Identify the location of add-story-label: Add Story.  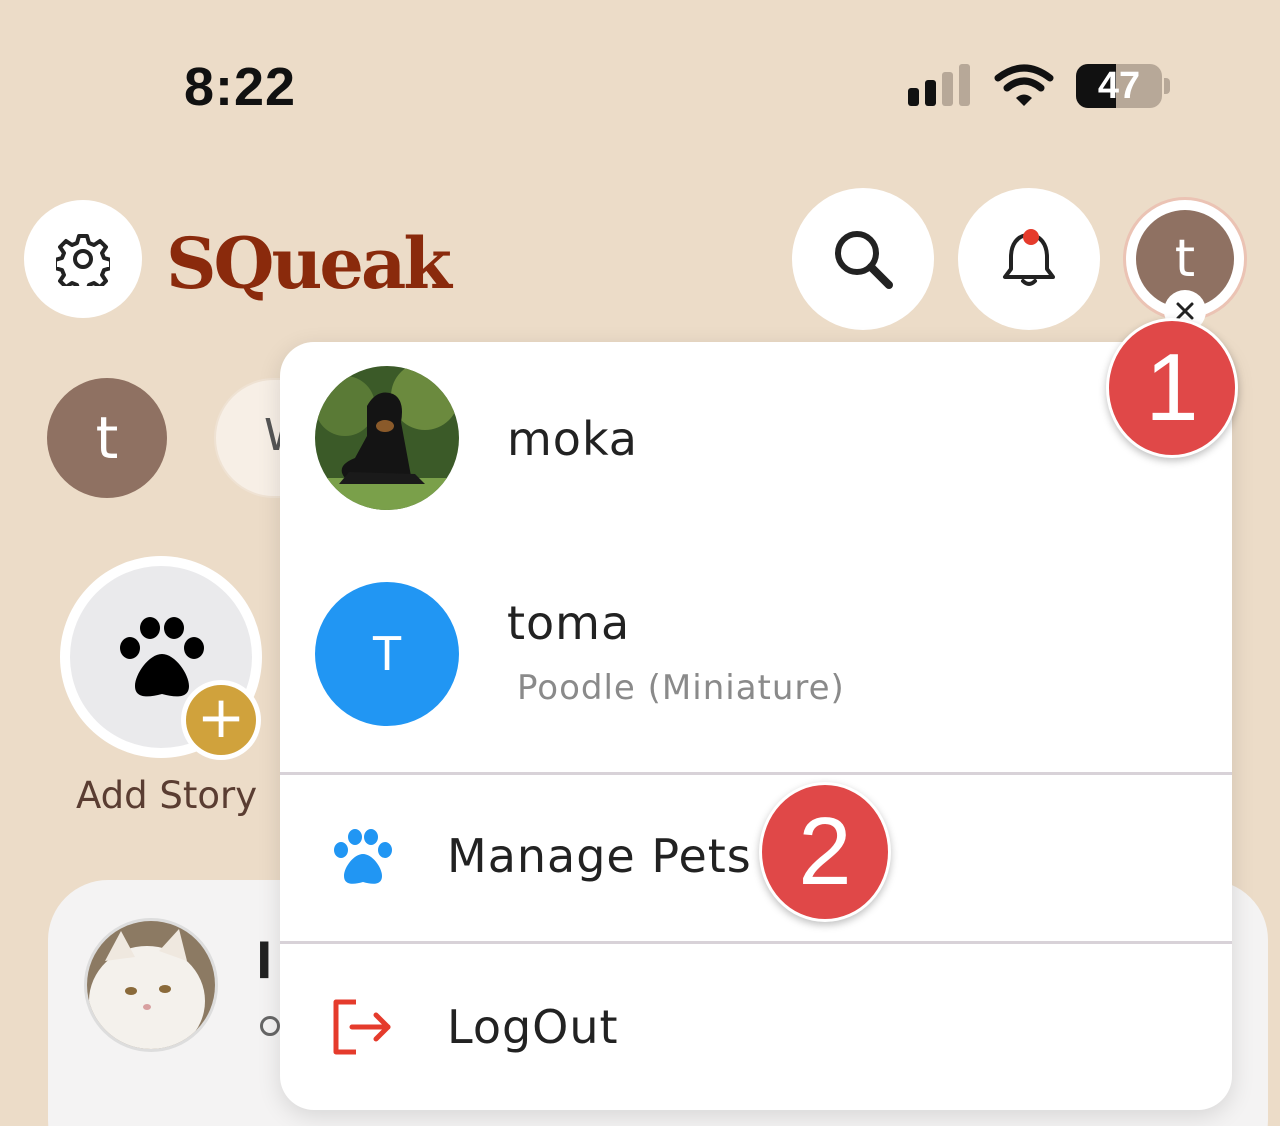
(167, 795).